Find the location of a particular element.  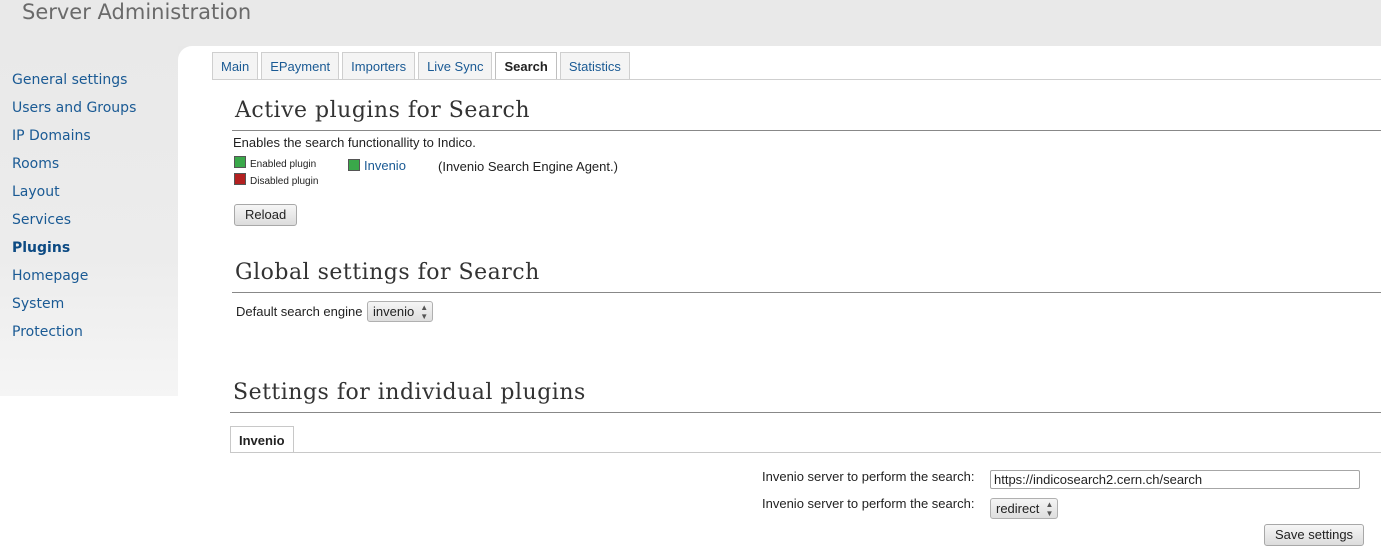

search-mode-value: redirect is located at coordinates (1018, 508).